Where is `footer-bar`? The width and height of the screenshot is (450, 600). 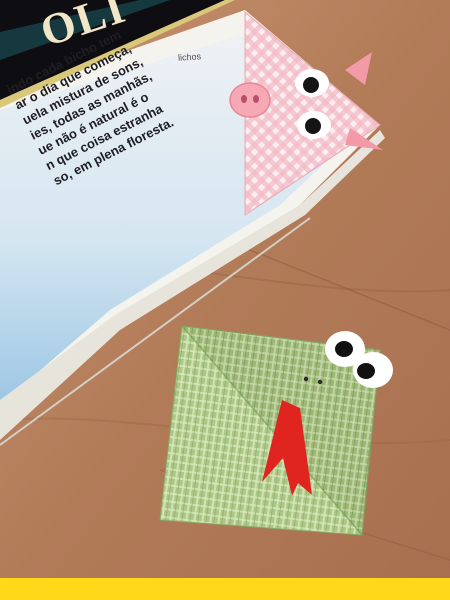 footer-bar is located at coordinates (225, 589).